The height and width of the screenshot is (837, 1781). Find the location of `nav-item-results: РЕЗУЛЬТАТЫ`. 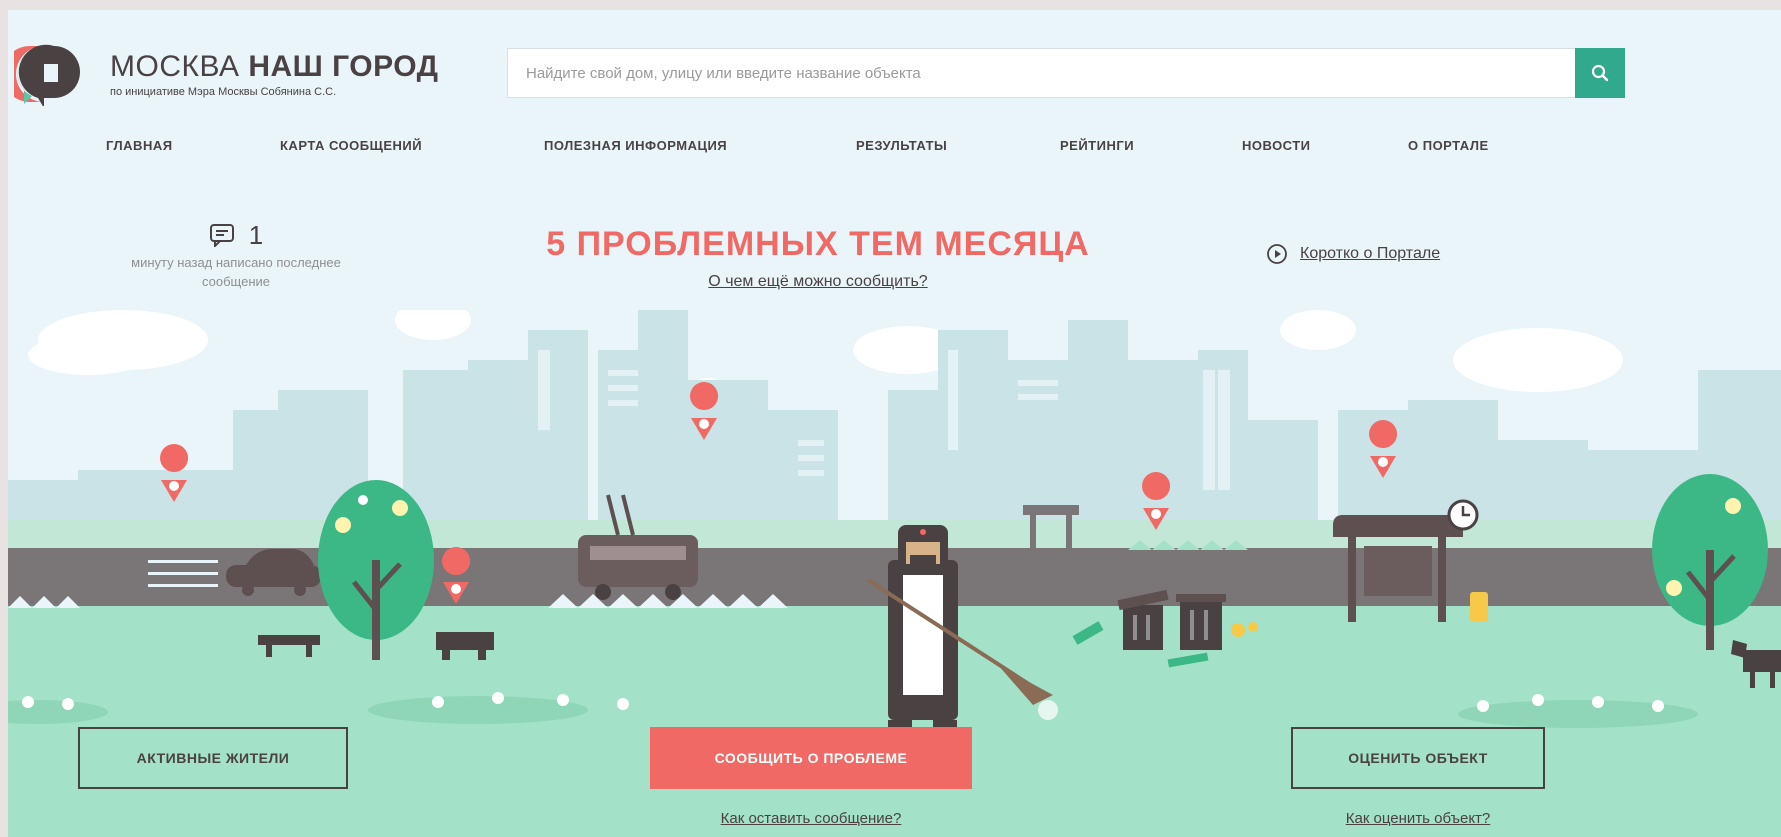

nav-item-results: РЕЗУЛЬТАТЫ is located at coordinates (901, 145).